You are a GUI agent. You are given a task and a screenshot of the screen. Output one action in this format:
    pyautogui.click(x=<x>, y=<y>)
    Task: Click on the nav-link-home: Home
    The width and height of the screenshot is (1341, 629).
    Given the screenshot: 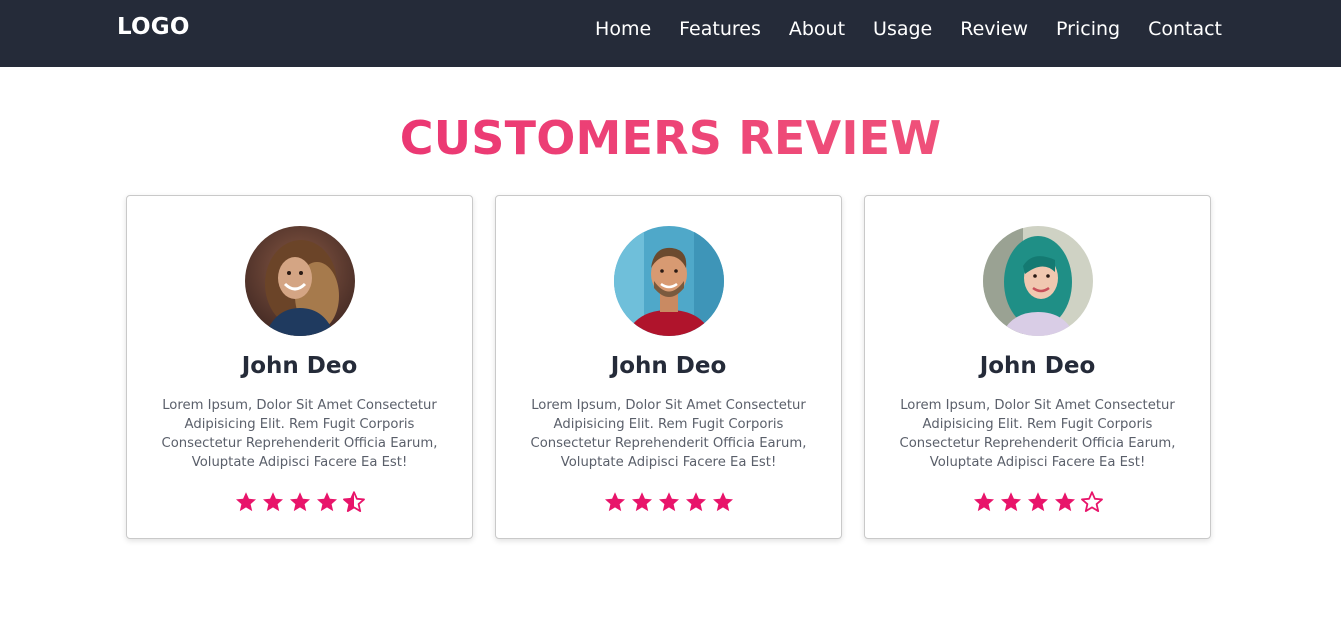 What is the action you would take?
    pyautogui.click(x=623, y=29)
    